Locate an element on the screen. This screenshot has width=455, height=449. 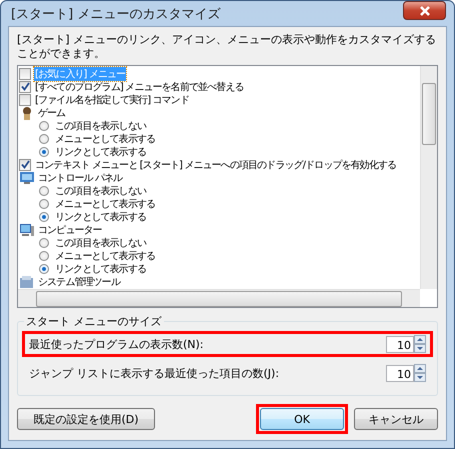
monitor-panel-icon is located at coordinates (27, 178).